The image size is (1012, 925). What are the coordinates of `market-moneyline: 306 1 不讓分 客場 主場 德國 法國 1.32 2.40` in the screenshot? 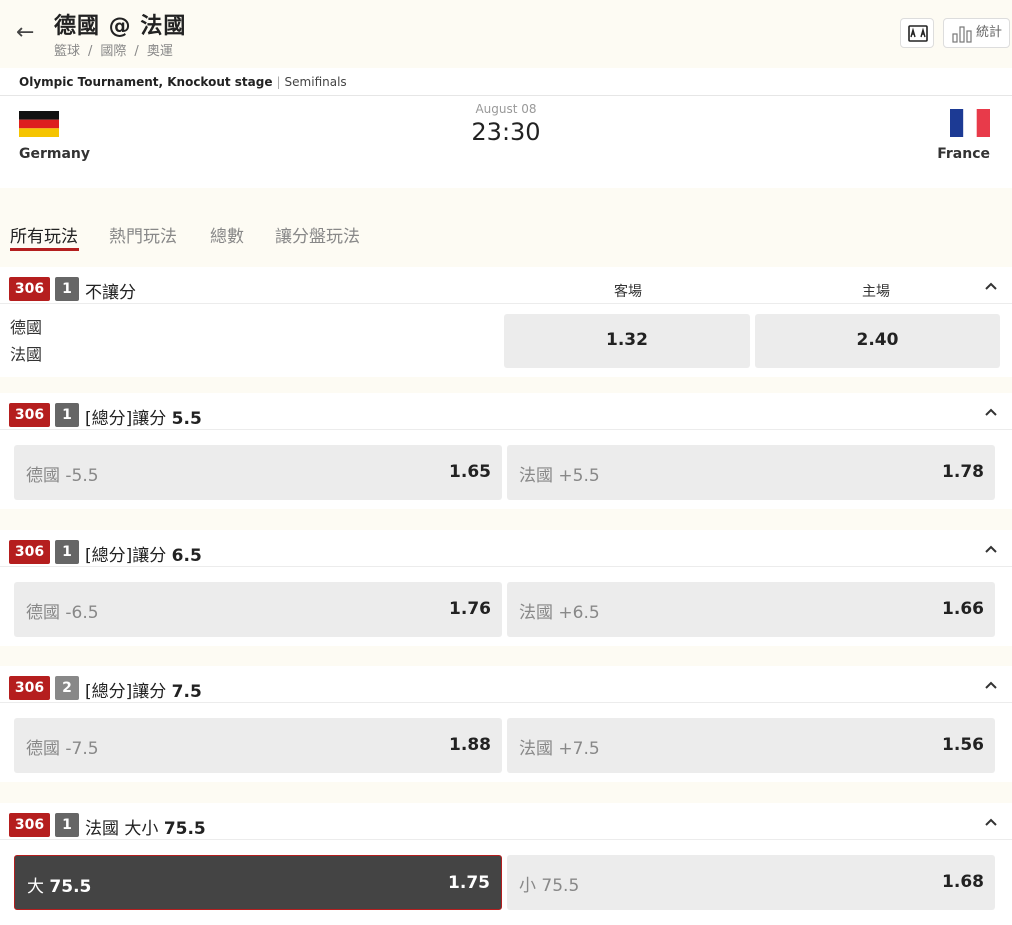 It's located at (506, 322).